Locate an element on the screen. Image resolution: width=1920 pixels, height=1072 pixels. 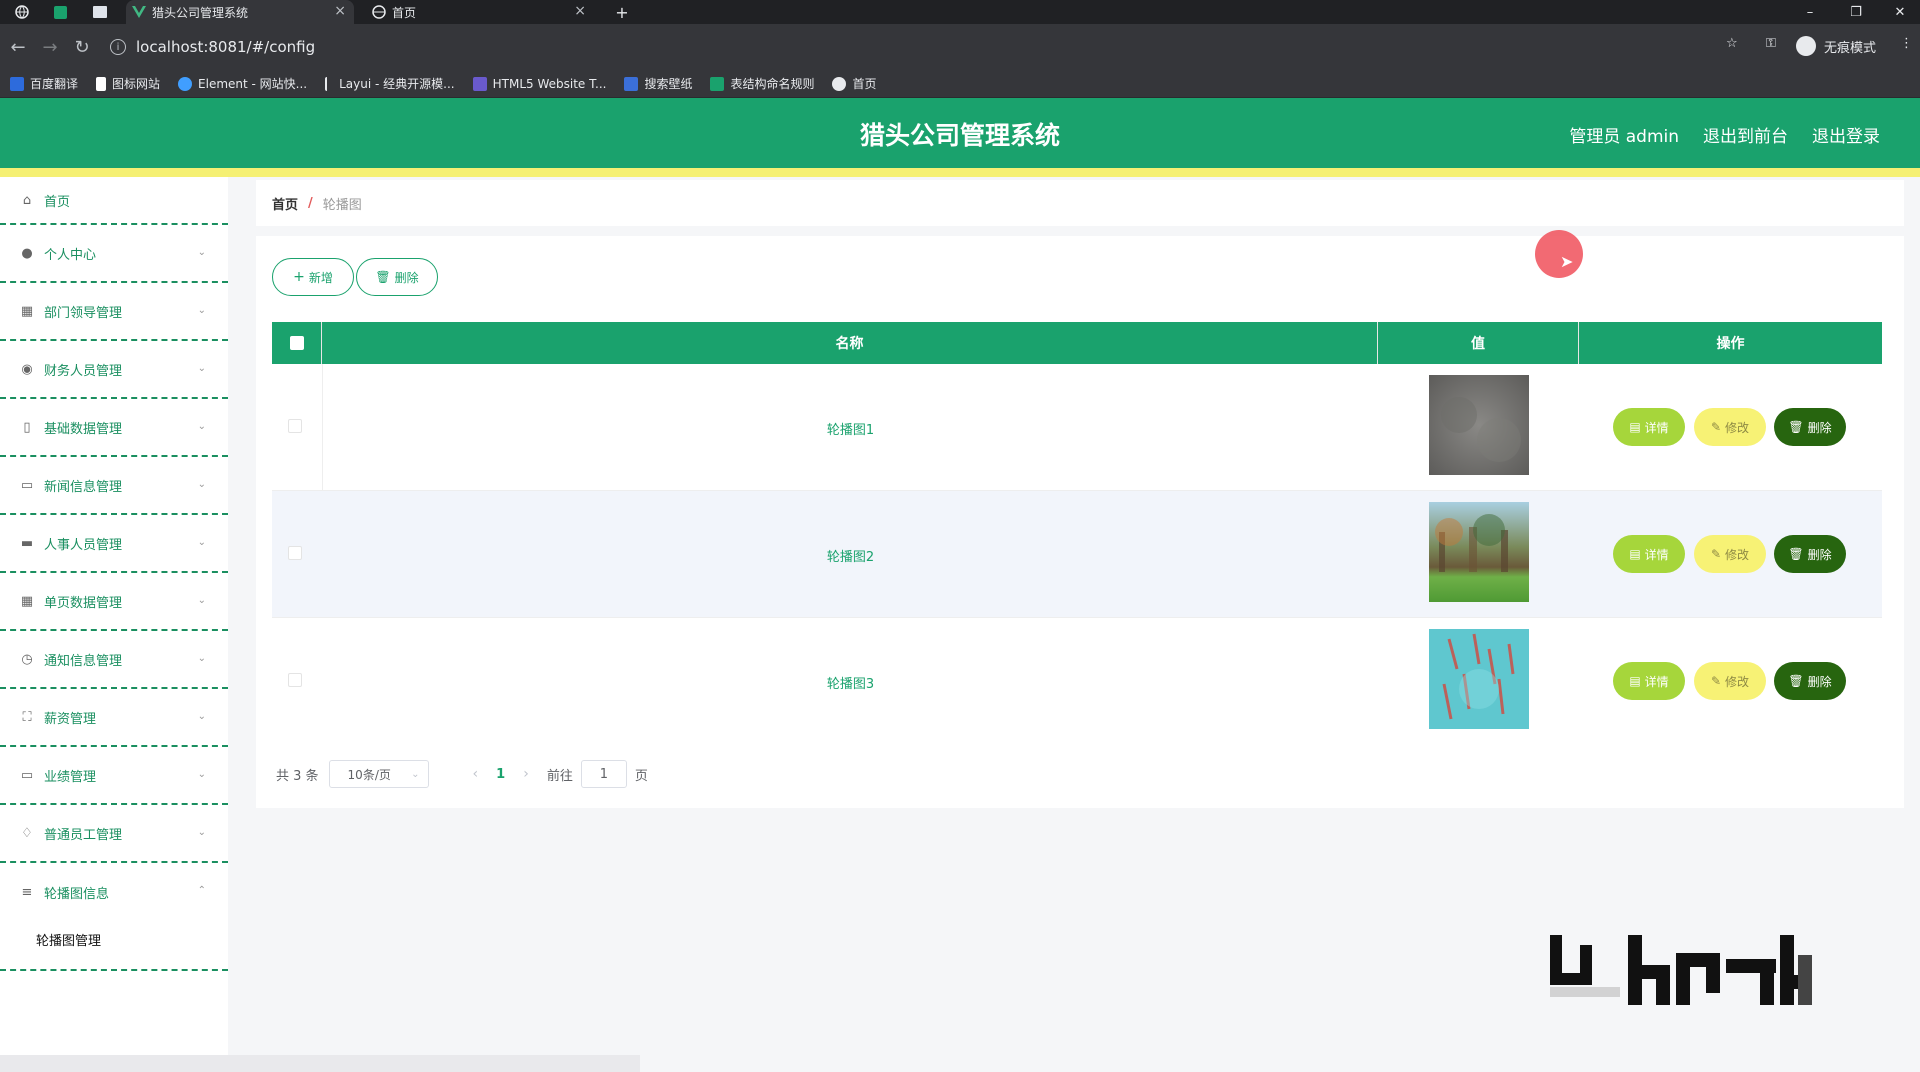
sidebar-item-label: 财务人员管理 is located at coordinates (83, 371).